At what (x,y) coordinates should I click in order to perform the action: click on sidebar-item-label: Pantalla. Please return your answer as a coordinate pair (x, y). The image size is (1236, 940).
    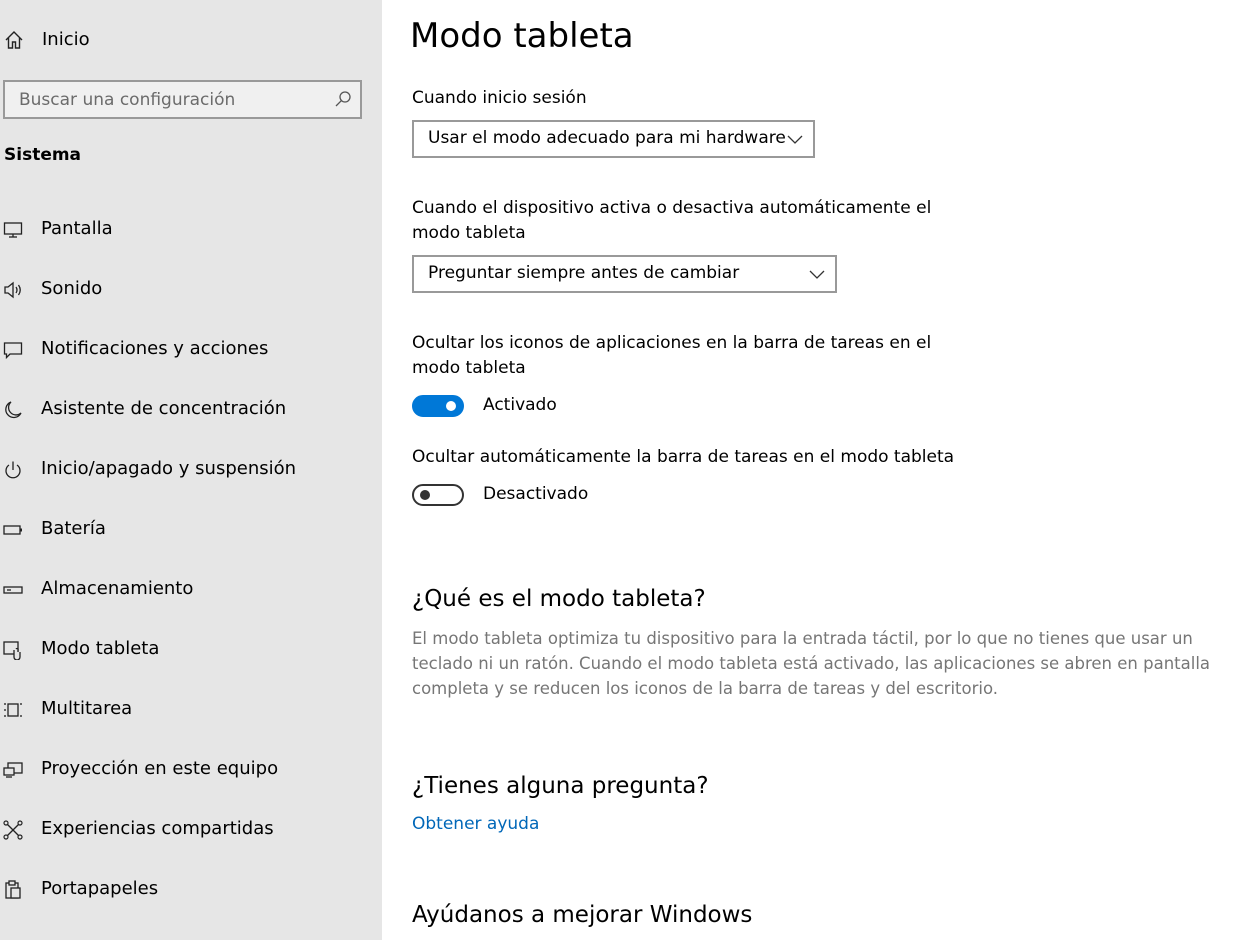
    Looking at the image, I should click on (77, 228).